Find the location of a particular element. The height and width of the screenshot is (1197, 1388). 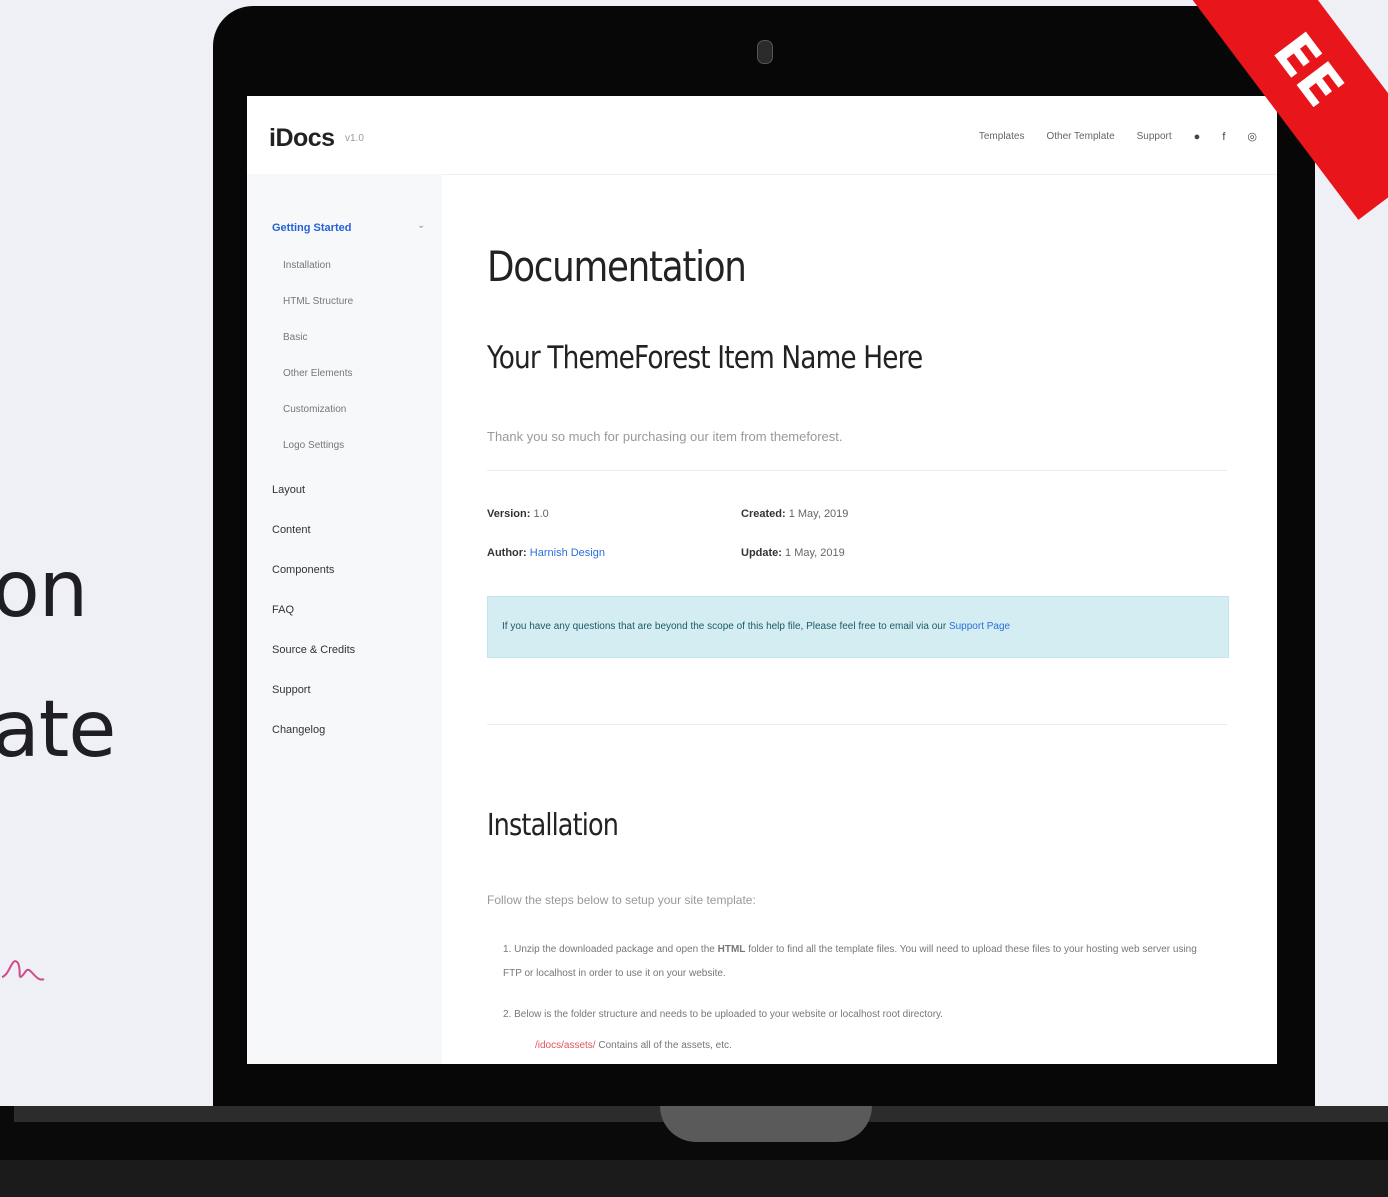

promo-text-line-1: on is located at coordinates (44, 590).